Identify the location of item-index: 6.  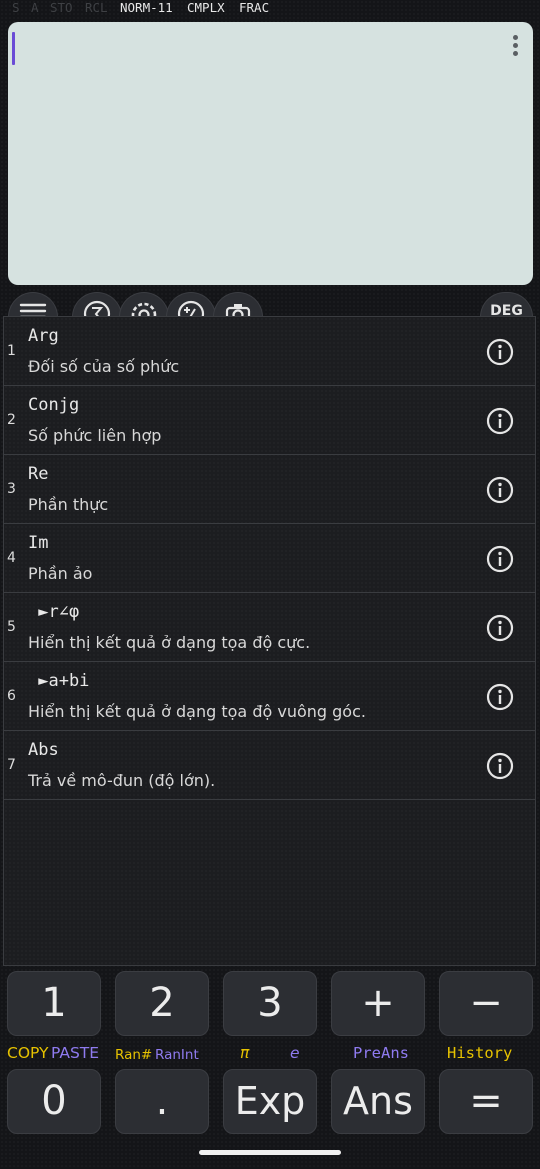
(11, 696).